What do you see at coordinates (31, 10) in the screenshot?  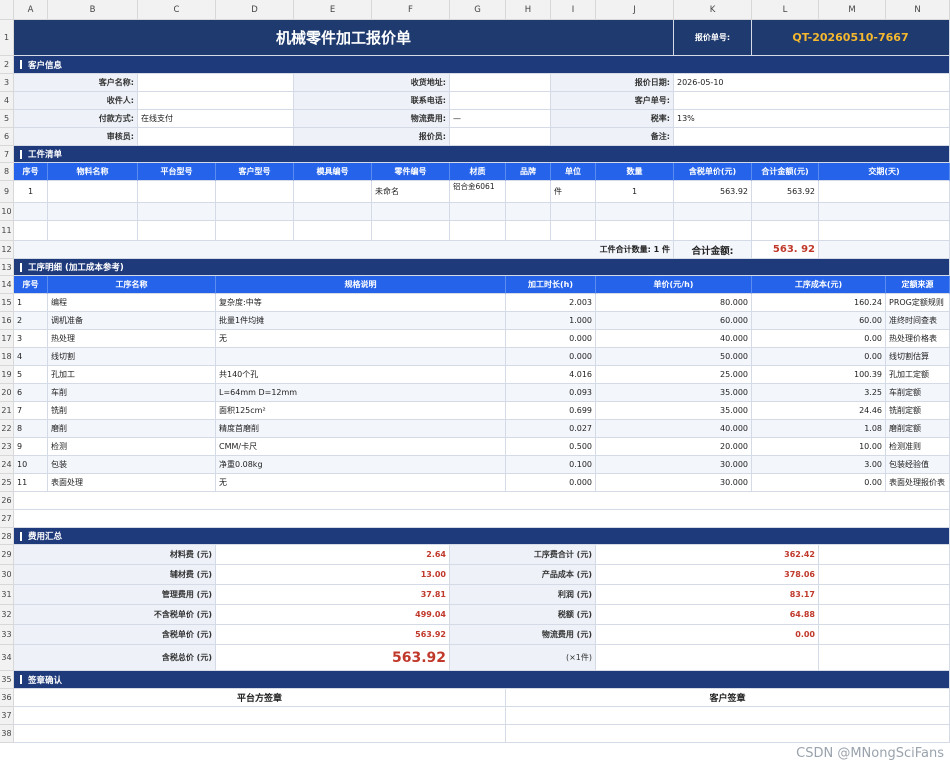 I see `column-header-A: A` at bounding box center [31, 10].